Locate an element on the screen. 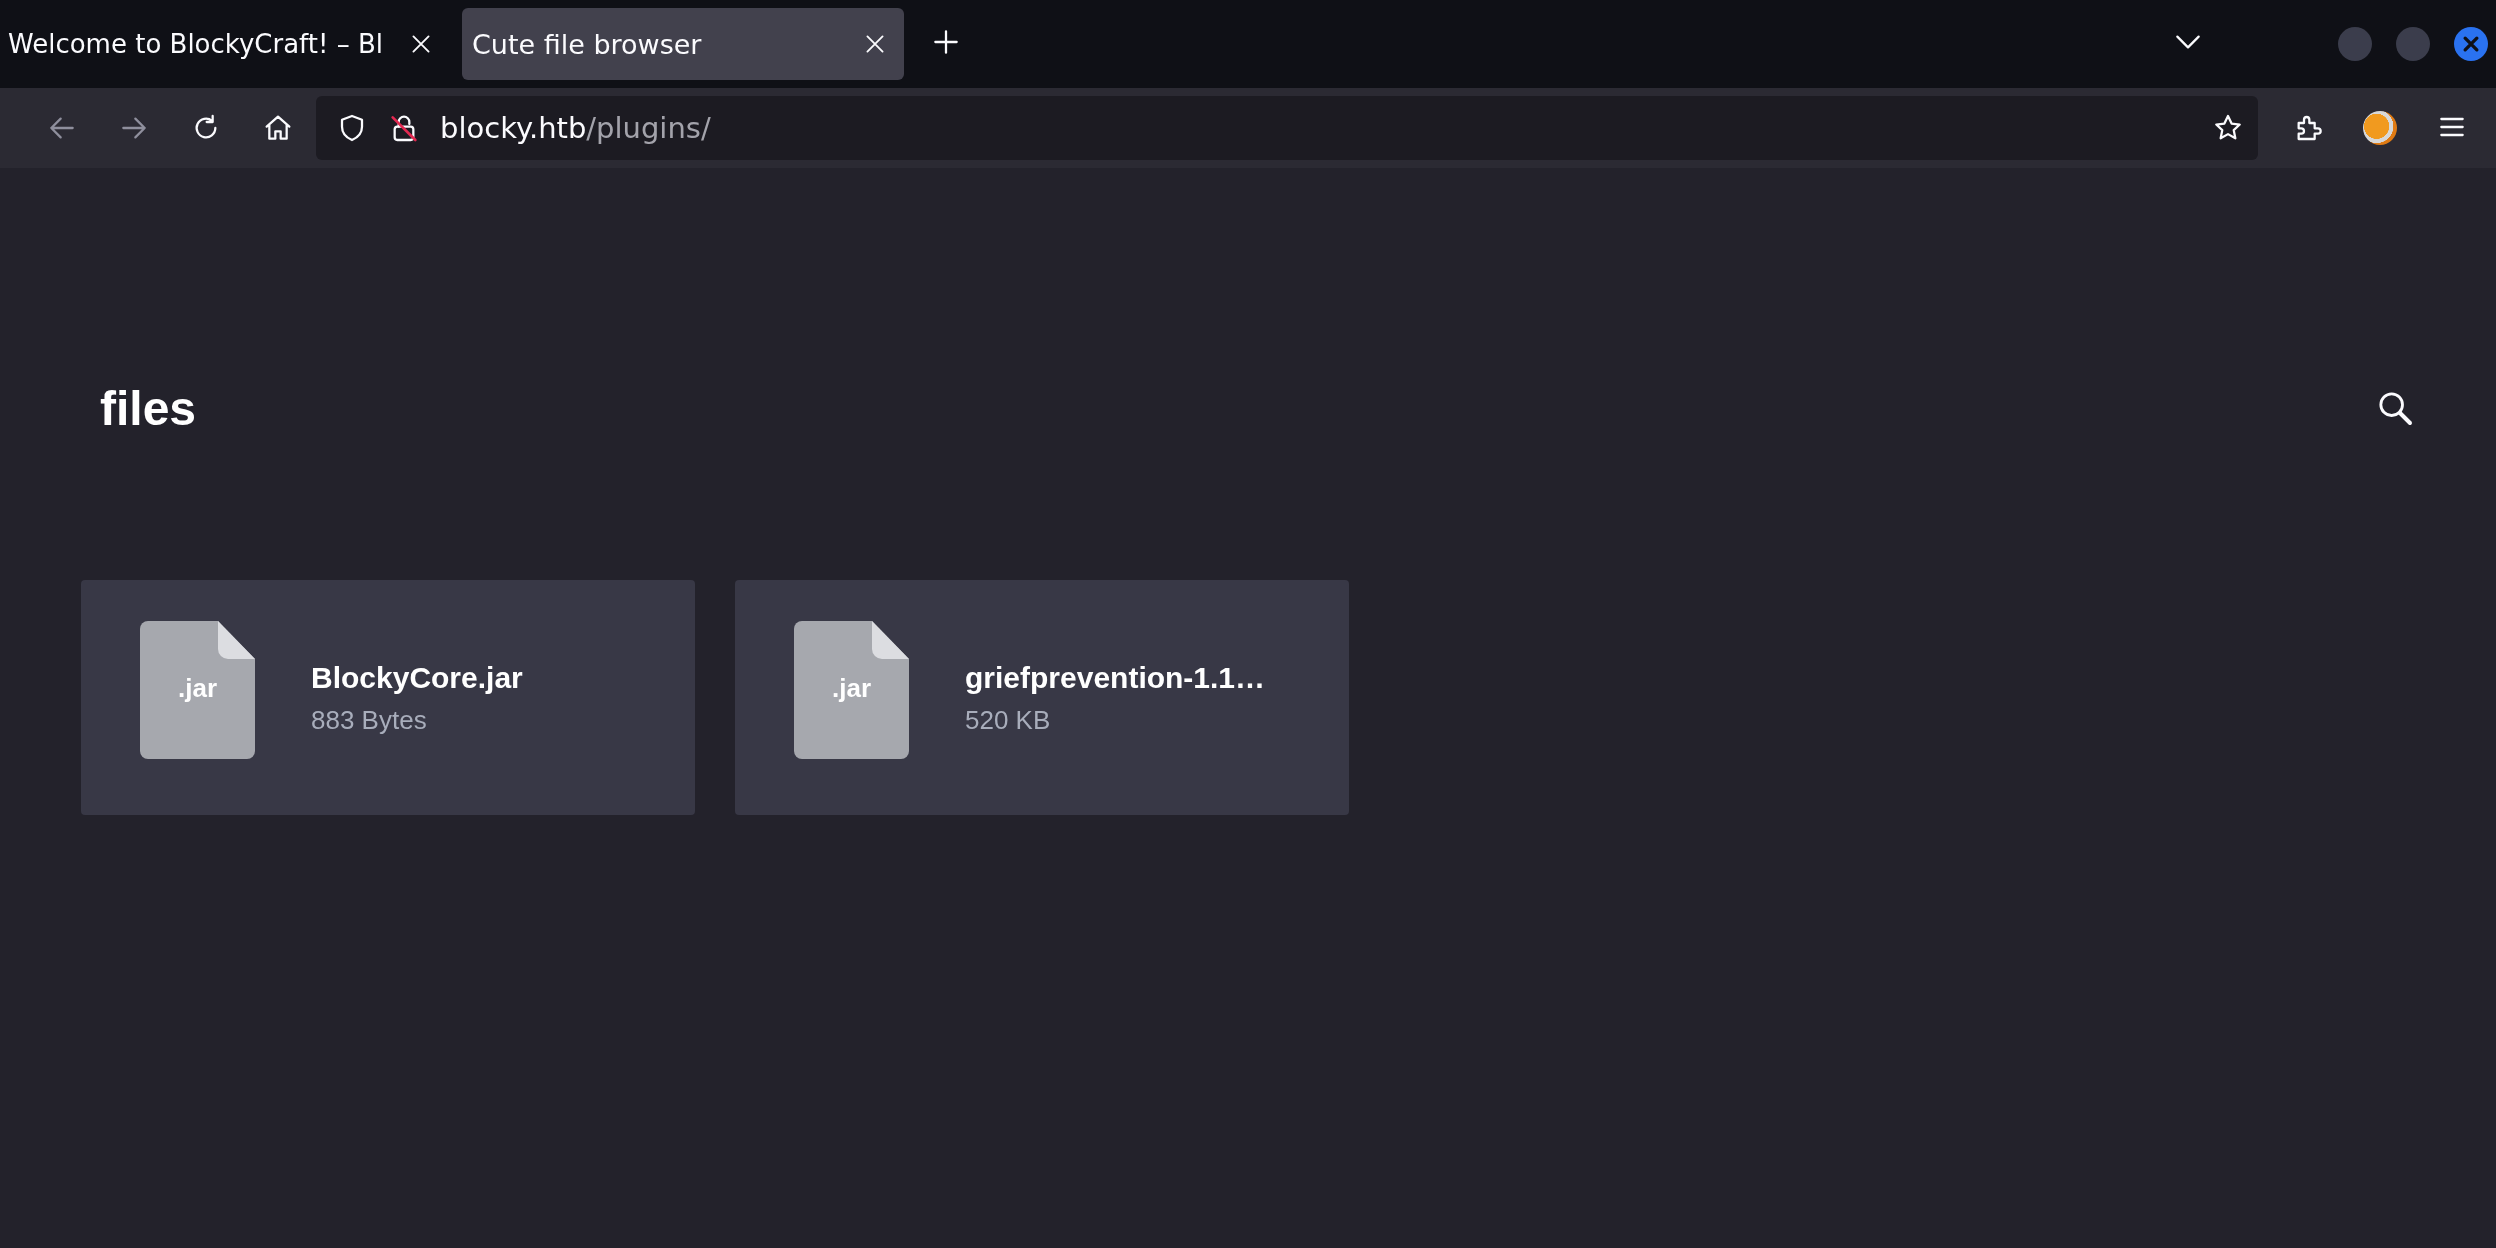 The image size is (2496, 1248). profile-icon is located at coordinates (2380, 128).